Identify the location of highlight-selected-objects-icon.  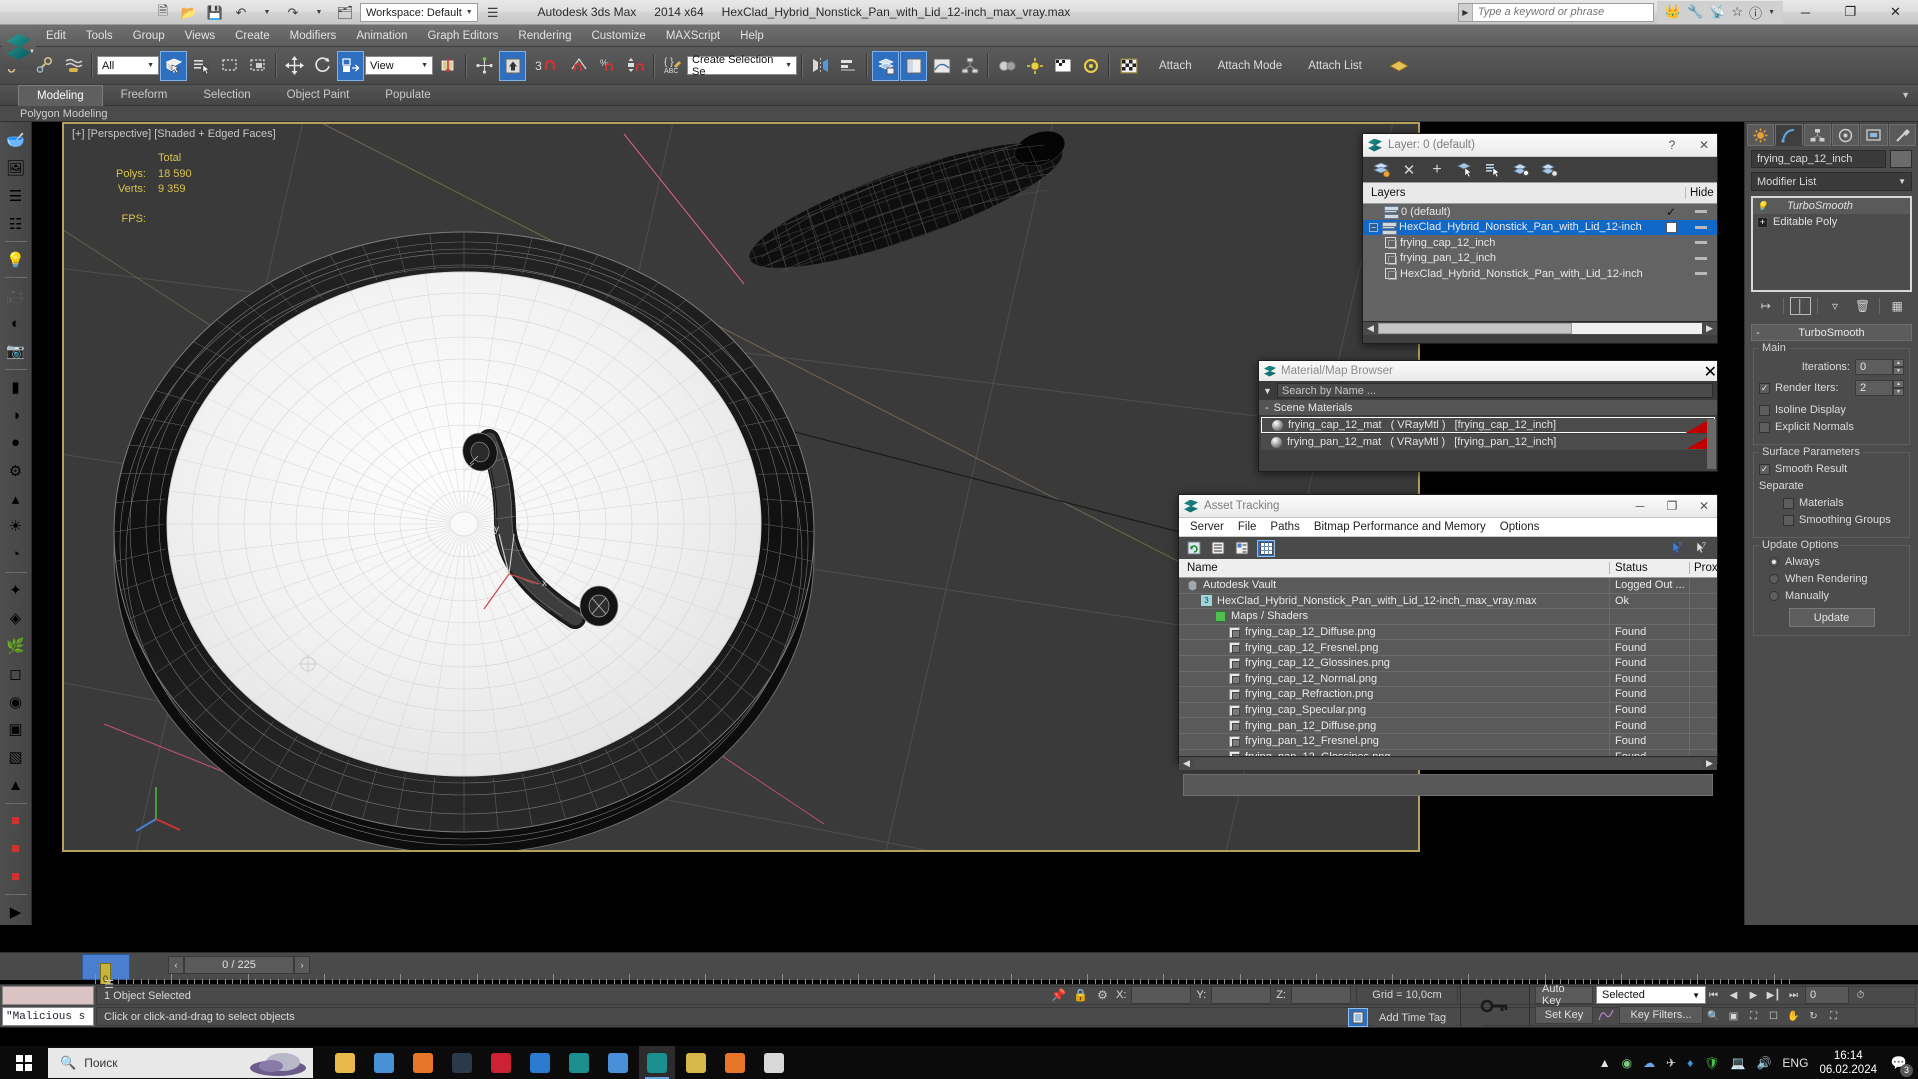
(1521, 170).